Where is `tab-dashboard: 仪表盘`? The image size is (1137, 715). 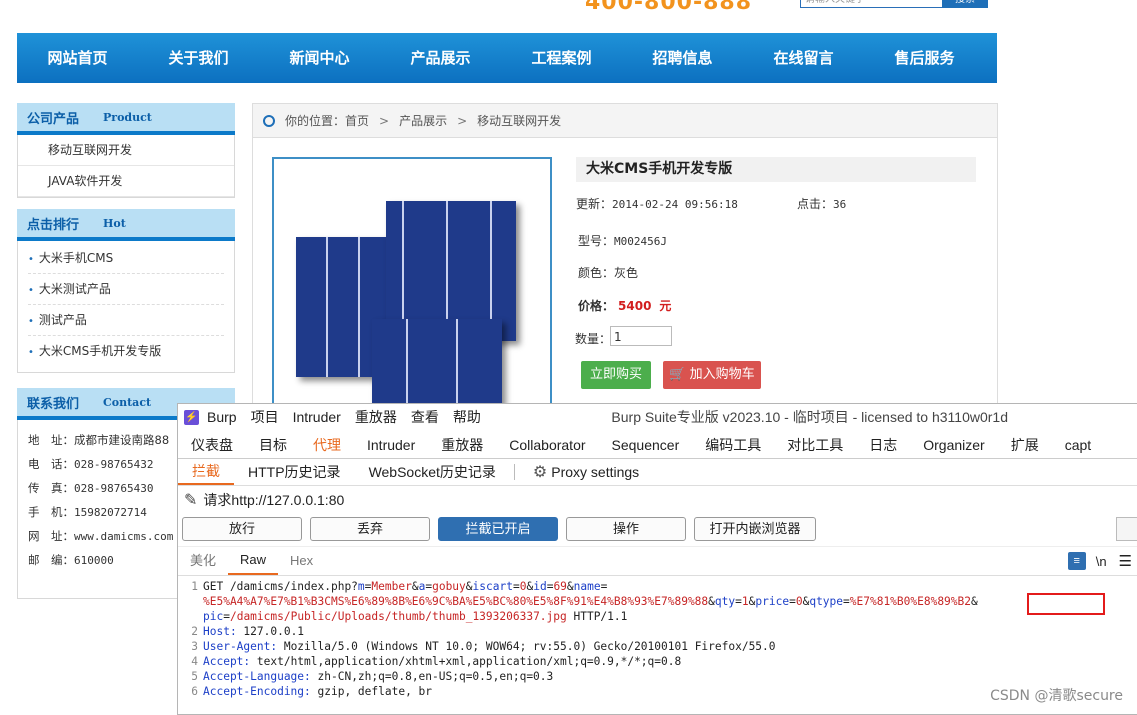
tab-dashboard: 仪表盘 is located at coordinates (212, 445).